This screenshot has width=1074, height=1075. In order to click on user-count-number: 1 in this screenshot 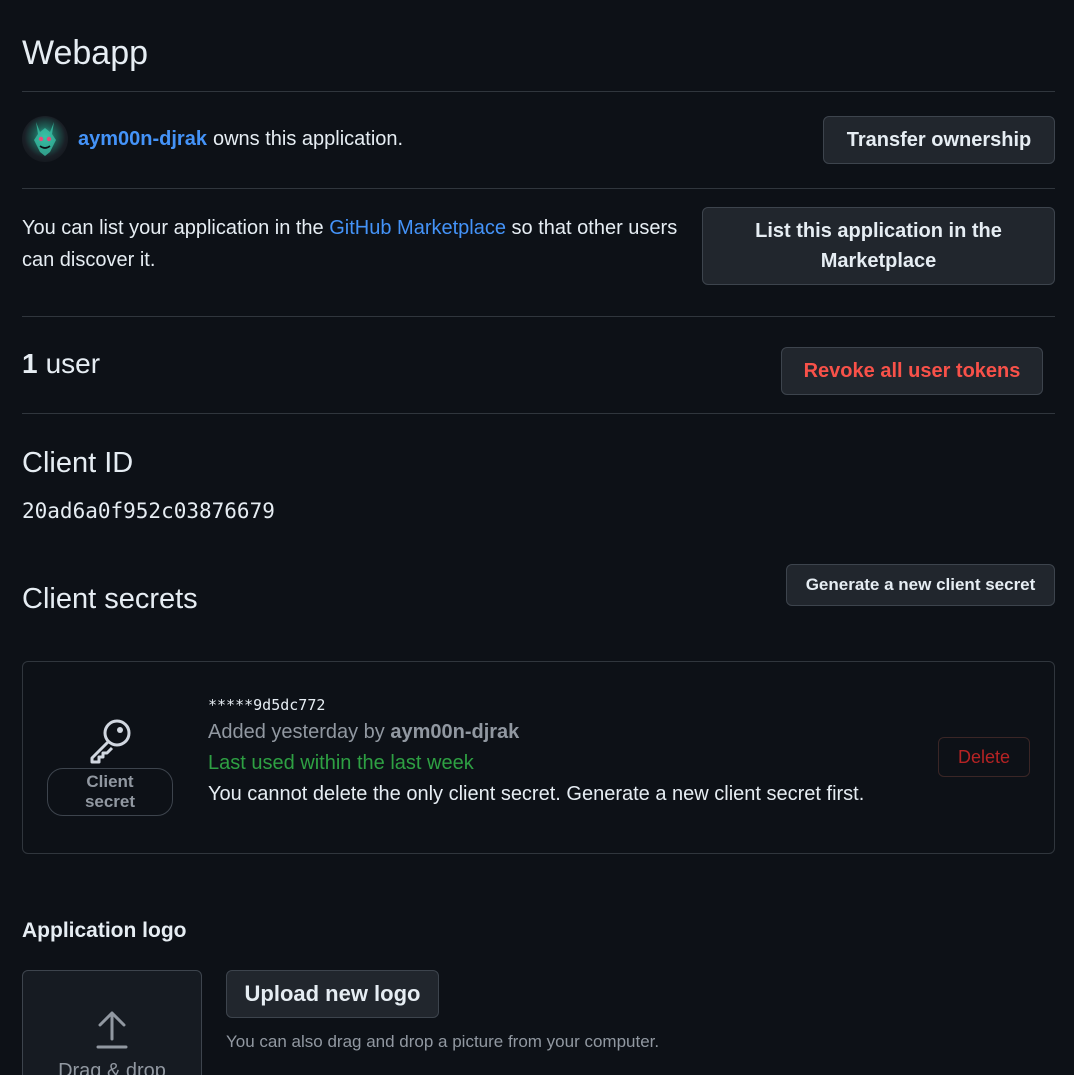, I will do `click(30, 363)`.